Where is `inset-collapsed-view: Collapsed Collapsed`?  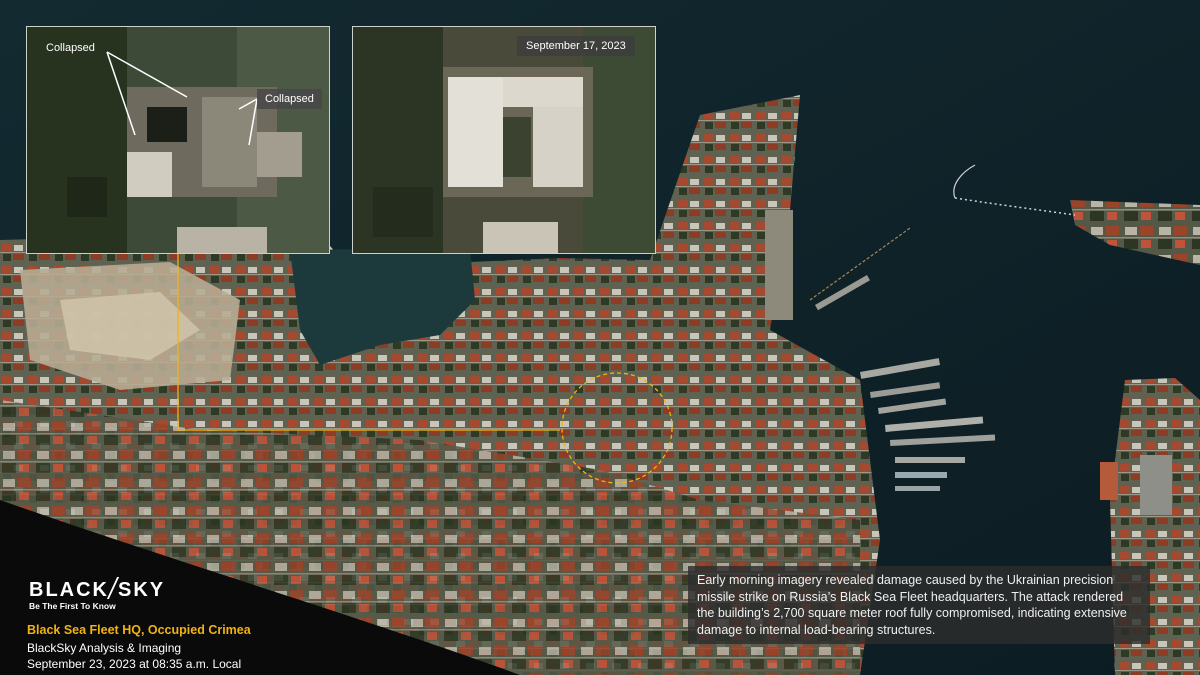
inset-collapsed-view: Collapsed Collapsed is located at coordinates (178, 140).